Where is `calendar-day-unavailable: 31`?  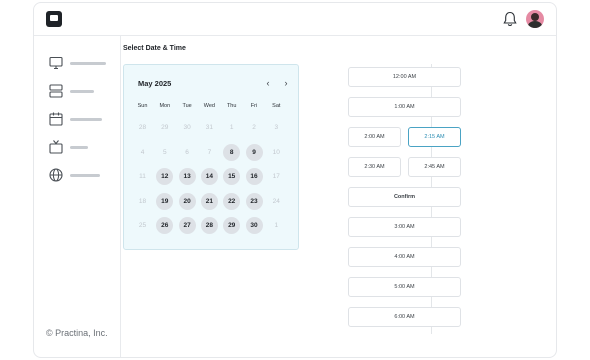
calendar-day-unavailable: 31 is located at coordinates (209, 127).